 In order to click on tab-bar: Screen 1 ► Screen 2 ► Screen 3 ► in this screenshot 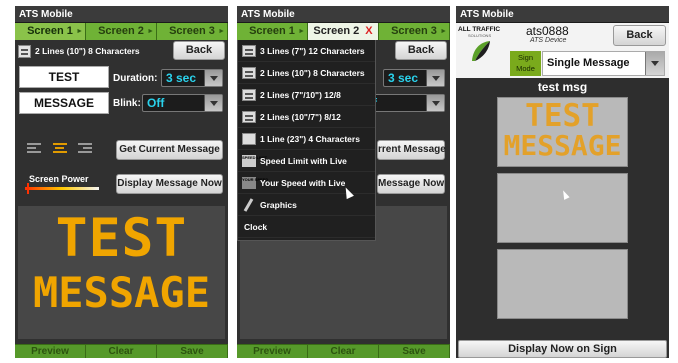, I will do `click(121, 31)`.